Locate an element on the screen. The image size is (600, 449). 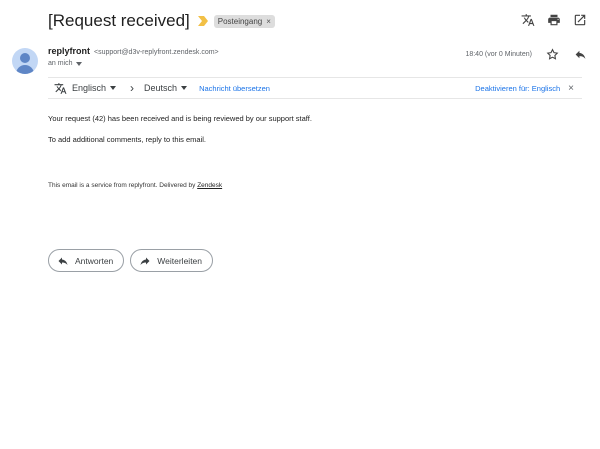
target-language-label: Deutsch is located at coordinates (161, 88).